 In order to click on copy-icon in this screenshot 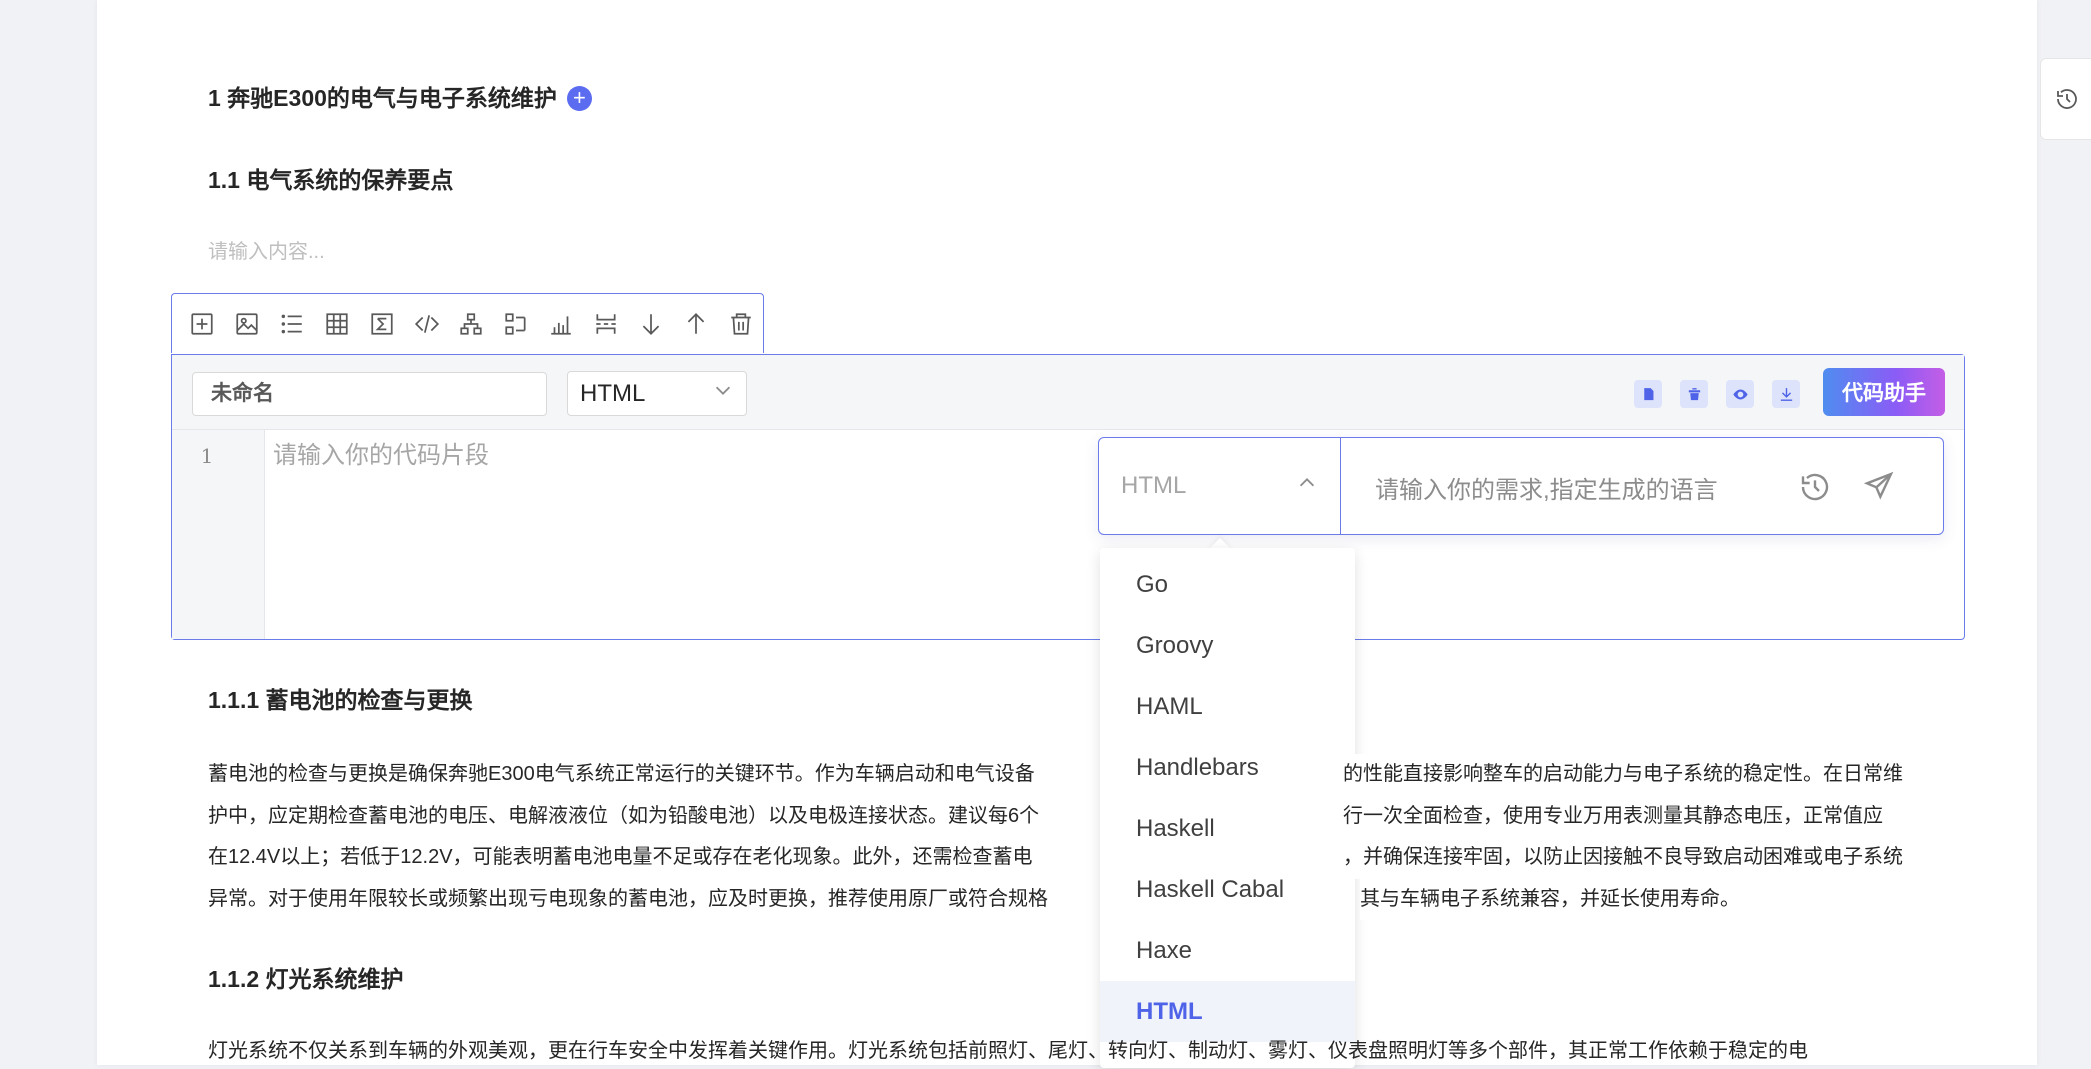, I will do `click(1648, 394)`.